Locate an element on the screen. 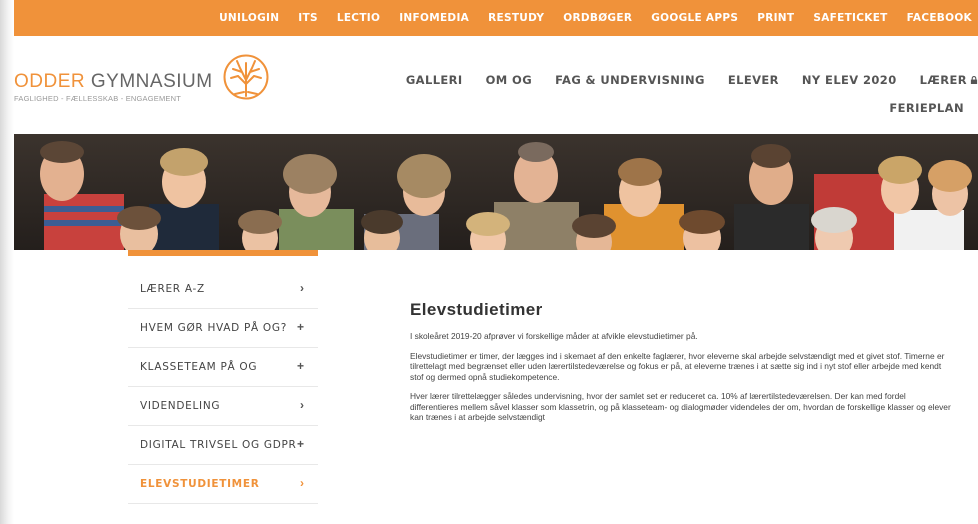  nav-laerer-label: LÆRER is located at coordinates (943, 80).